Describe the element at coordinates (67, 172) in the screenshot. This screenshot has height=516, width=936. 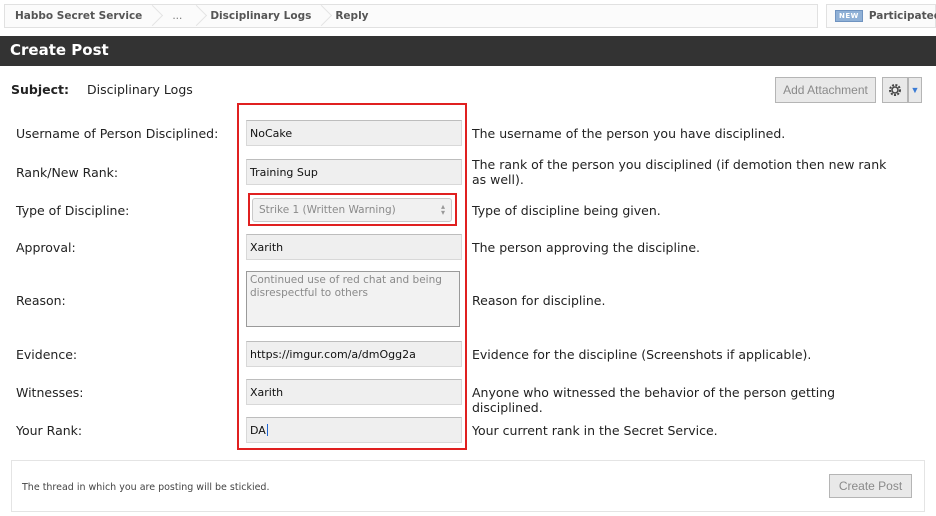
I see `field-label-rank: Rank/New Rank:` at that location.